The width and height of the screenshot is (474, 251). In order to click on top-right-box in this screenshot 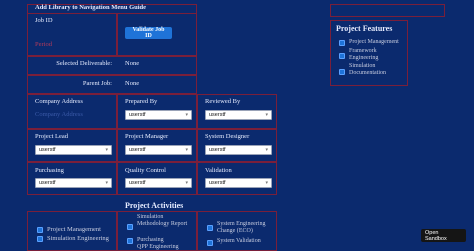, I will do `click(387, 10)`.